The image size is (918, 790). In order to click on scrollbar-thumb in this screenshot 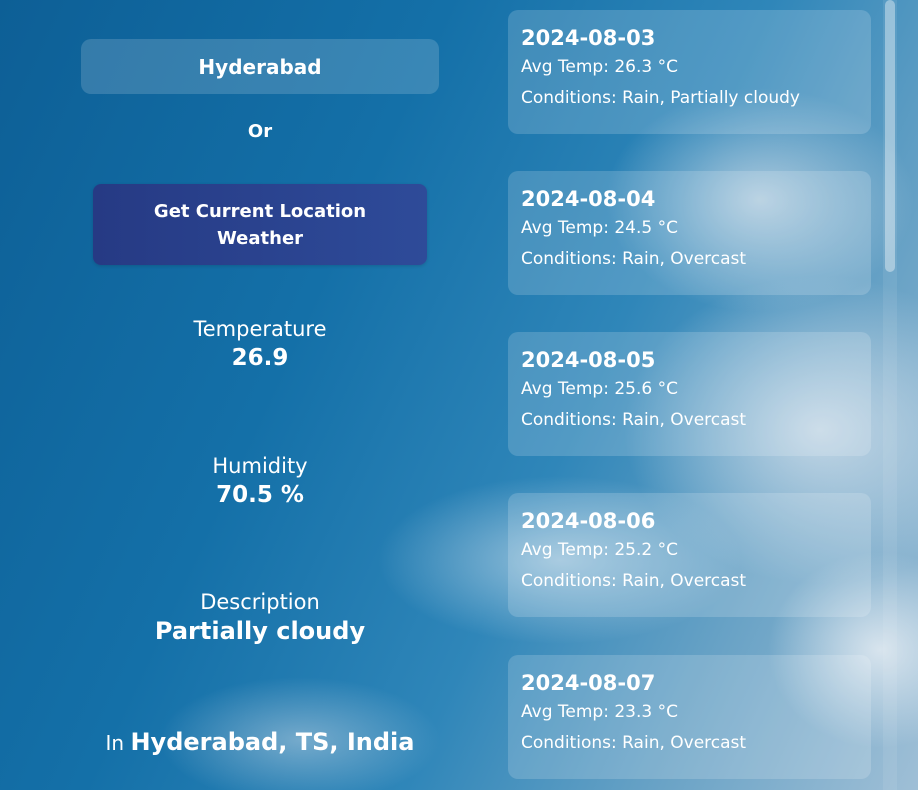, I will do `click(890, 136)`.